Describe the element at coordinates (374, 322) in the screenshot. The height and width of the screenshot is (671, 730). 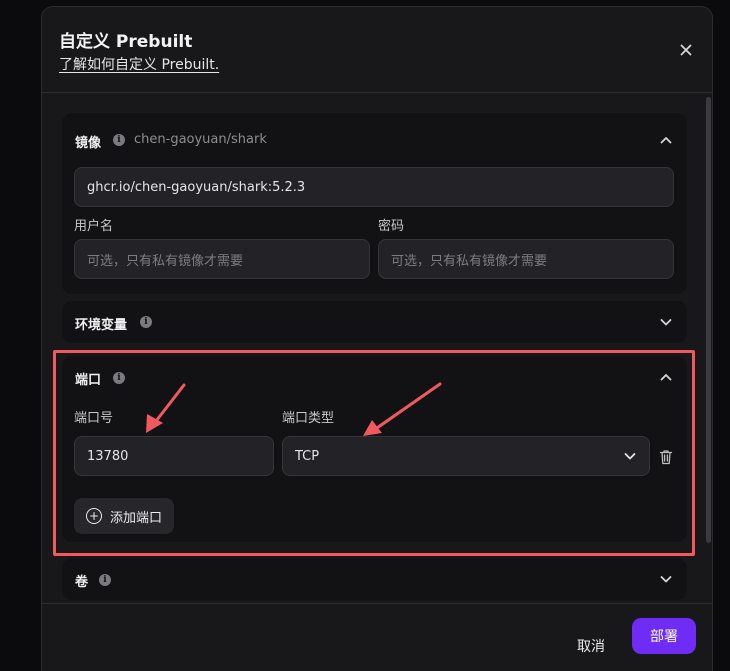
I see `env-vars-section: 环境变量 i` at that location.